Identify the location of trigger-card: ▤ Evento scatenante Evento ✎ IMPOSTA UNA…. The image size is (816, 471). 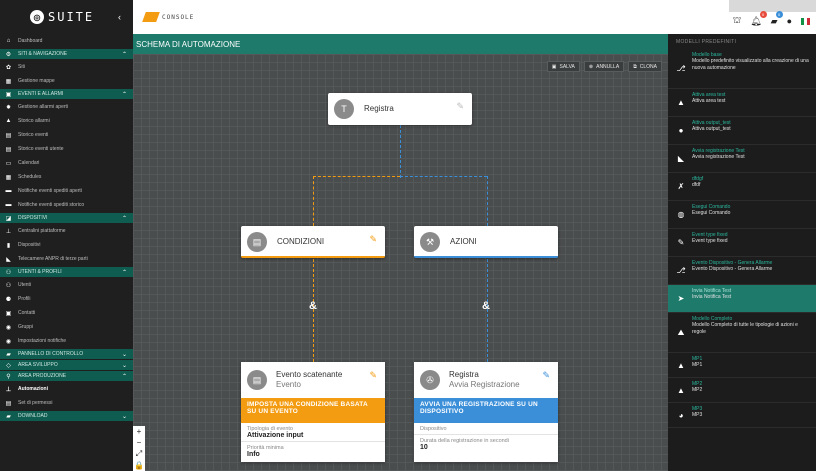
(313, 412).